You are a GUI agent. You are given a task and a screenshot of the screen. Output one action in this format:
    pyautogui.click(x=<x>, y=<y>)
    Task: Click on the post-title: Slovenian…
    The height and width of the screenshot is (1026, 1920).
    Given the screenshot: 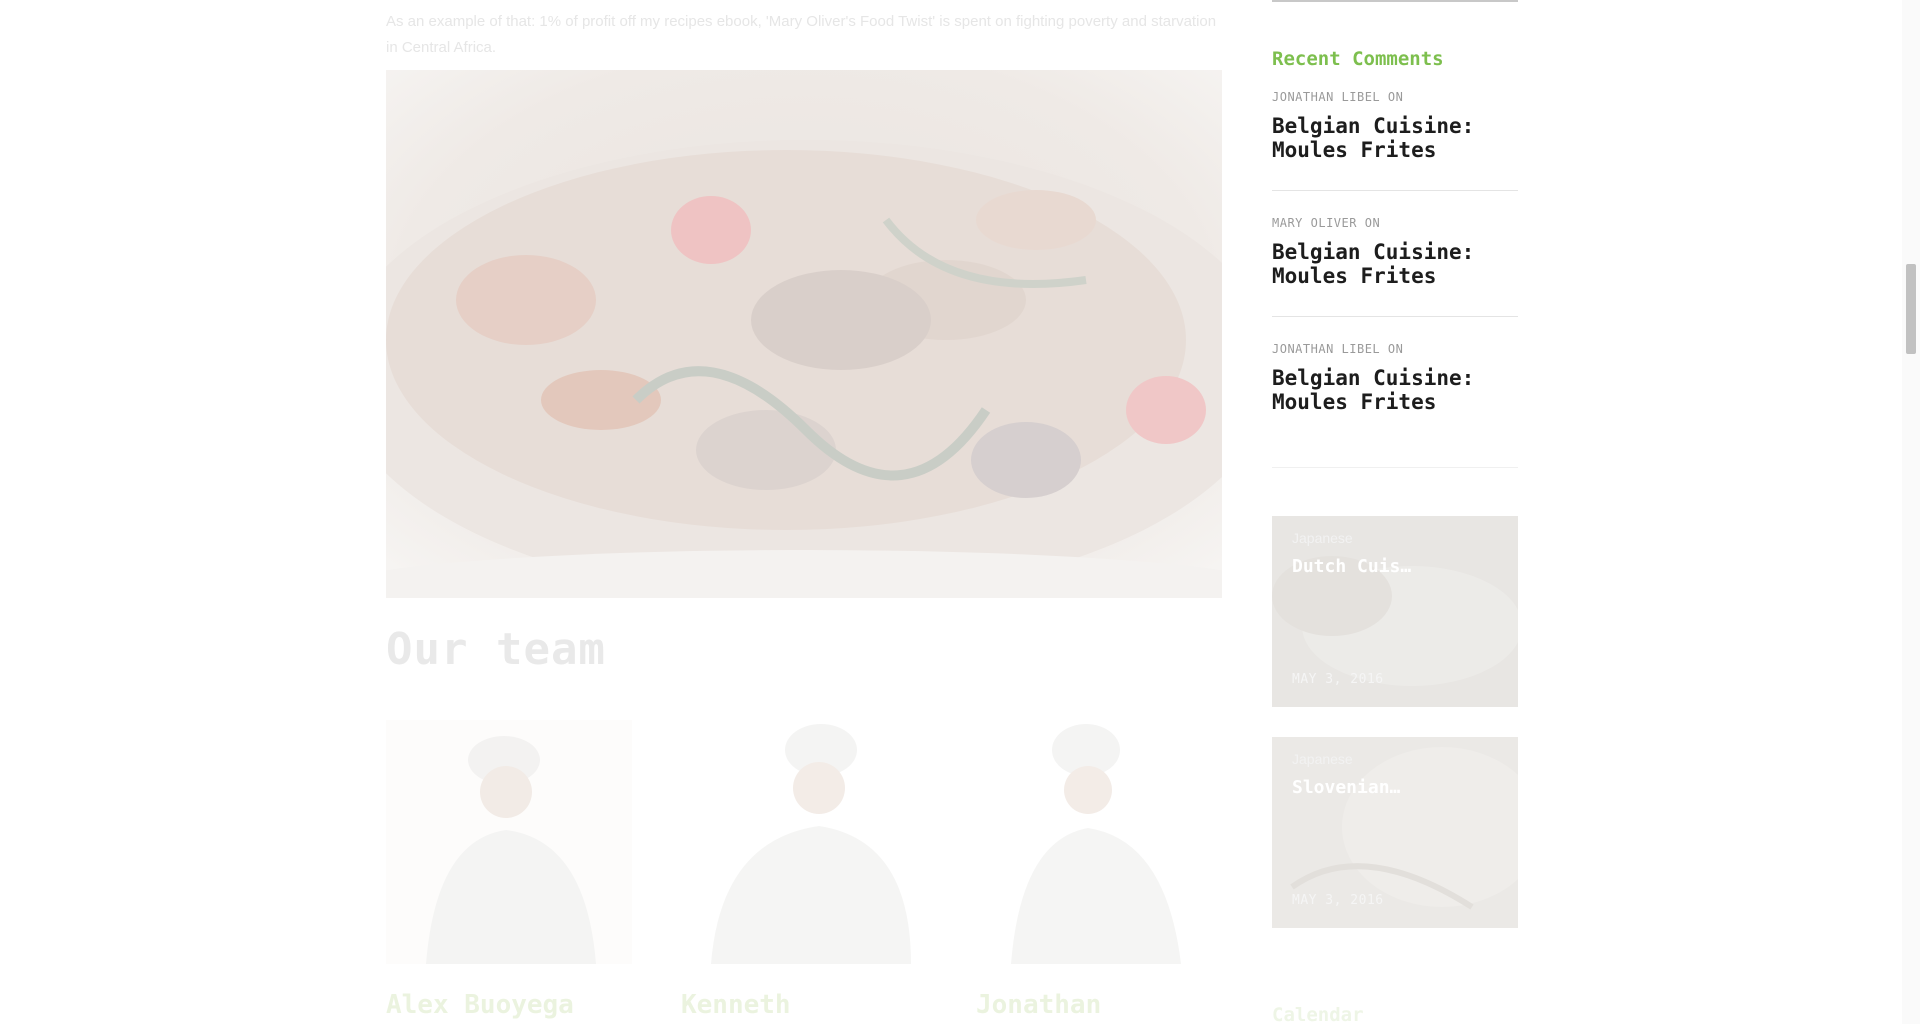 What is the action you would take?
    pyautogui.click(x=1346, y=787)
    